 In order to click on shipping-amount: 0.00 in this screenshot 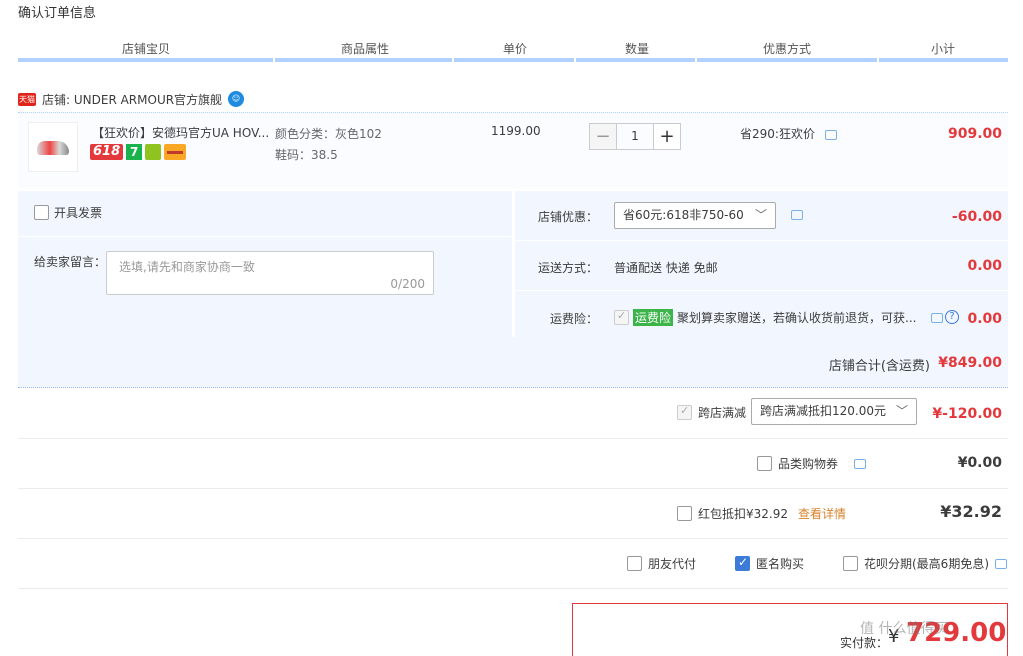, I will do `click(984, 266)`.